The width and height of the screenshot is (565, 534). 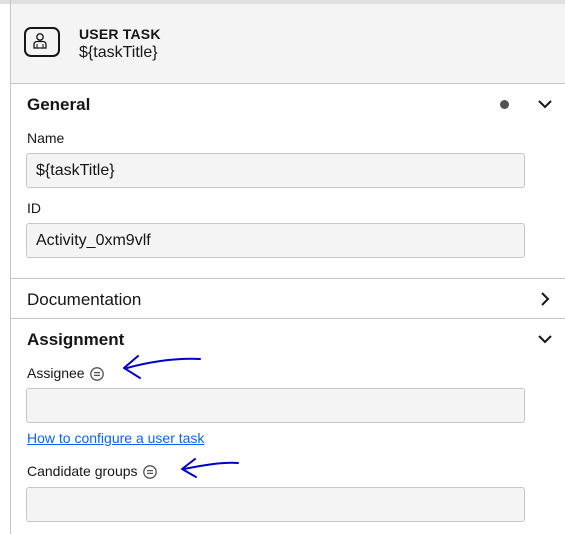 I want to click on element-type-label: USER TASK, so click(x=120, y=34).